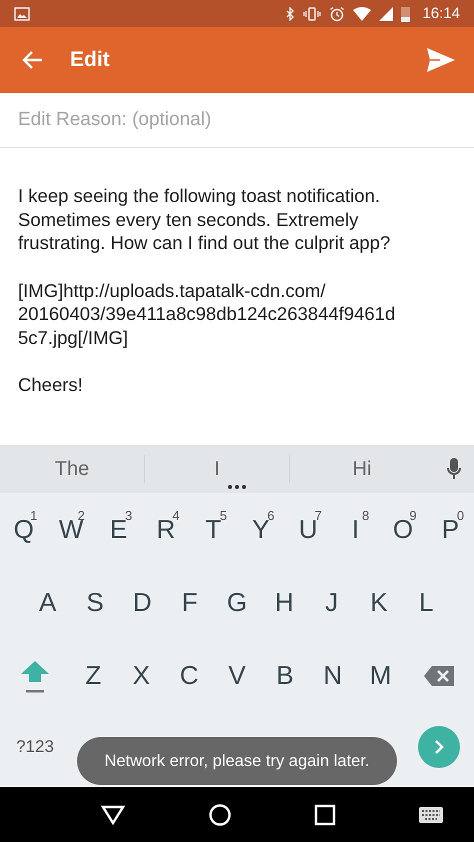  I want to click on image-icon, so click(22, 13).